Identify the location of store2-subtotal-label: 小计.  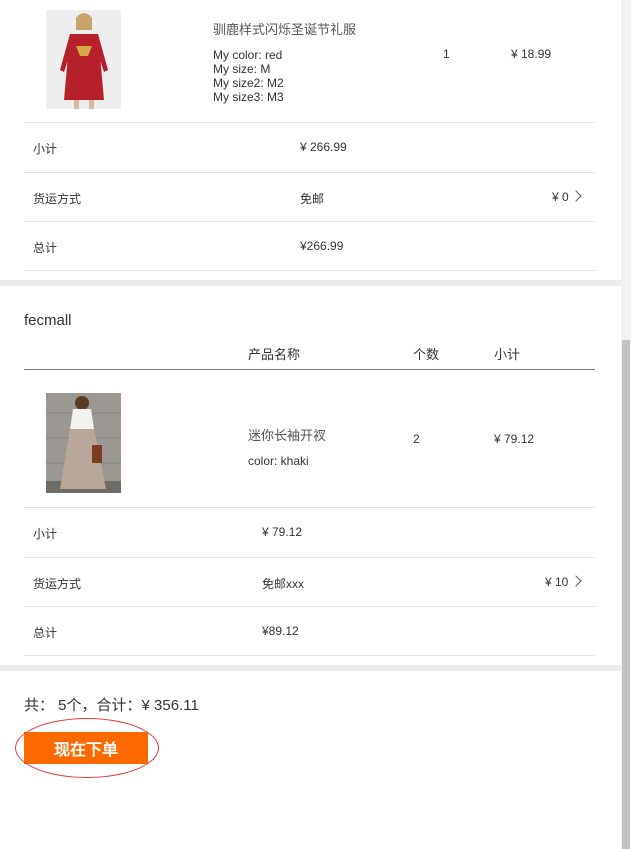
(45, 534).